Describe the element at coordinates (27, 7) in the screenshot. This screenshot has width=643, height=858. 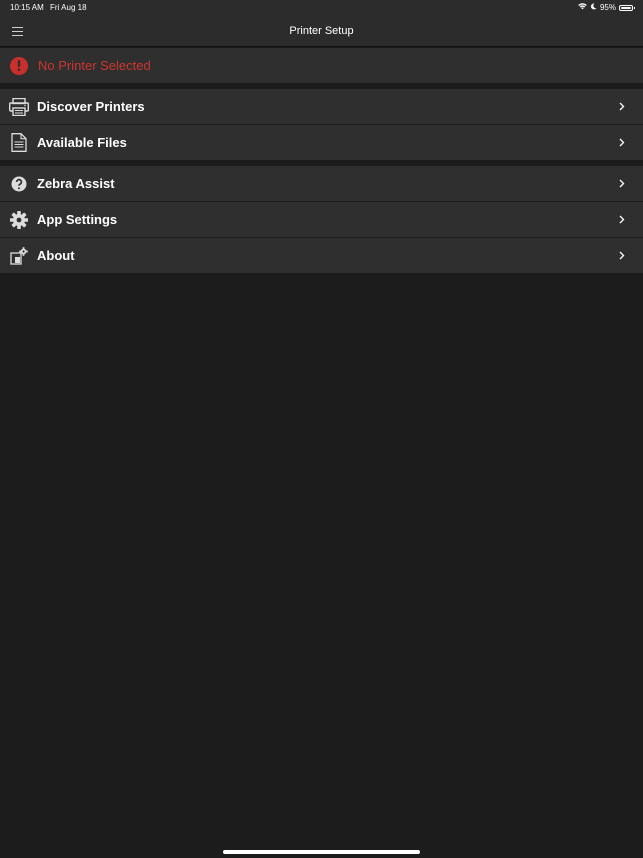
I see `status-time: 10:15 AM` at that location.